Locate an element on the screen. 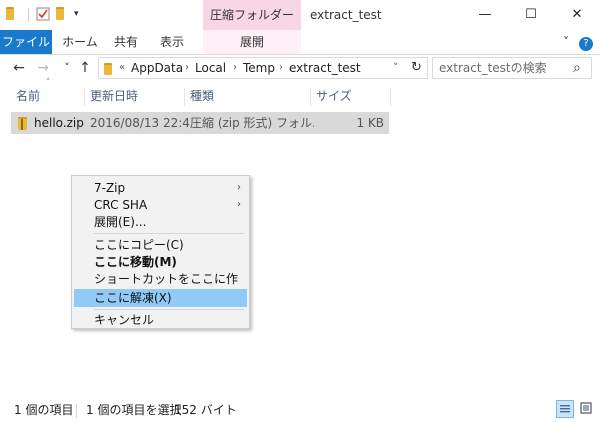  customize-toolbar-icon: ▾ is located at coordinates (81, 14).